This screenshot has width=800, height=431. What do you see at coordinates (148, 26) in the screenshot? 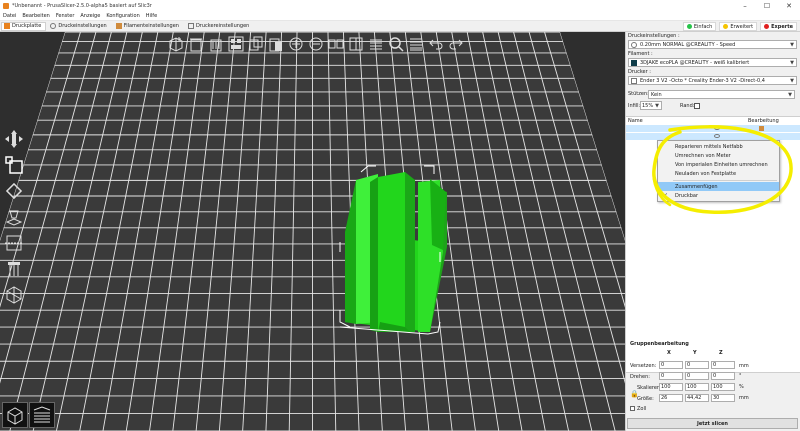
I see `tab-filamenteinstellungen: Filamenteinstellungen` at bounding box center [148, 26].